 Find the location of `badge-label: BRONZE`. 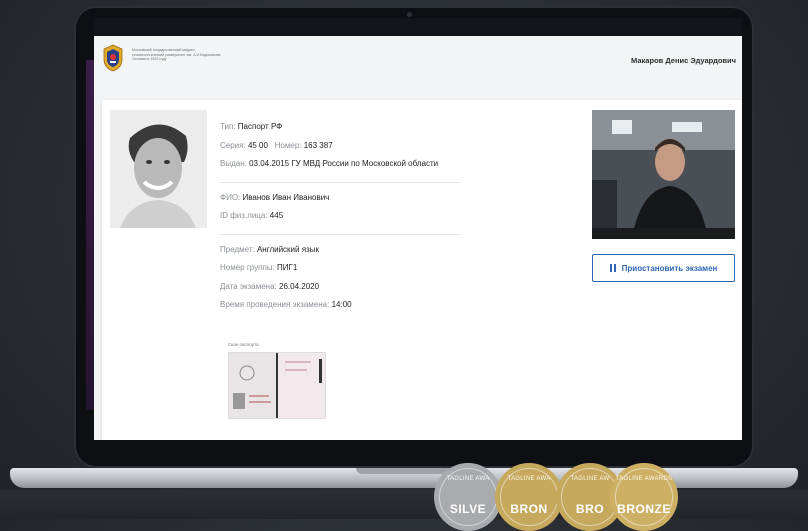

badge-label: BRONZE is located at coordinates (644, 509).